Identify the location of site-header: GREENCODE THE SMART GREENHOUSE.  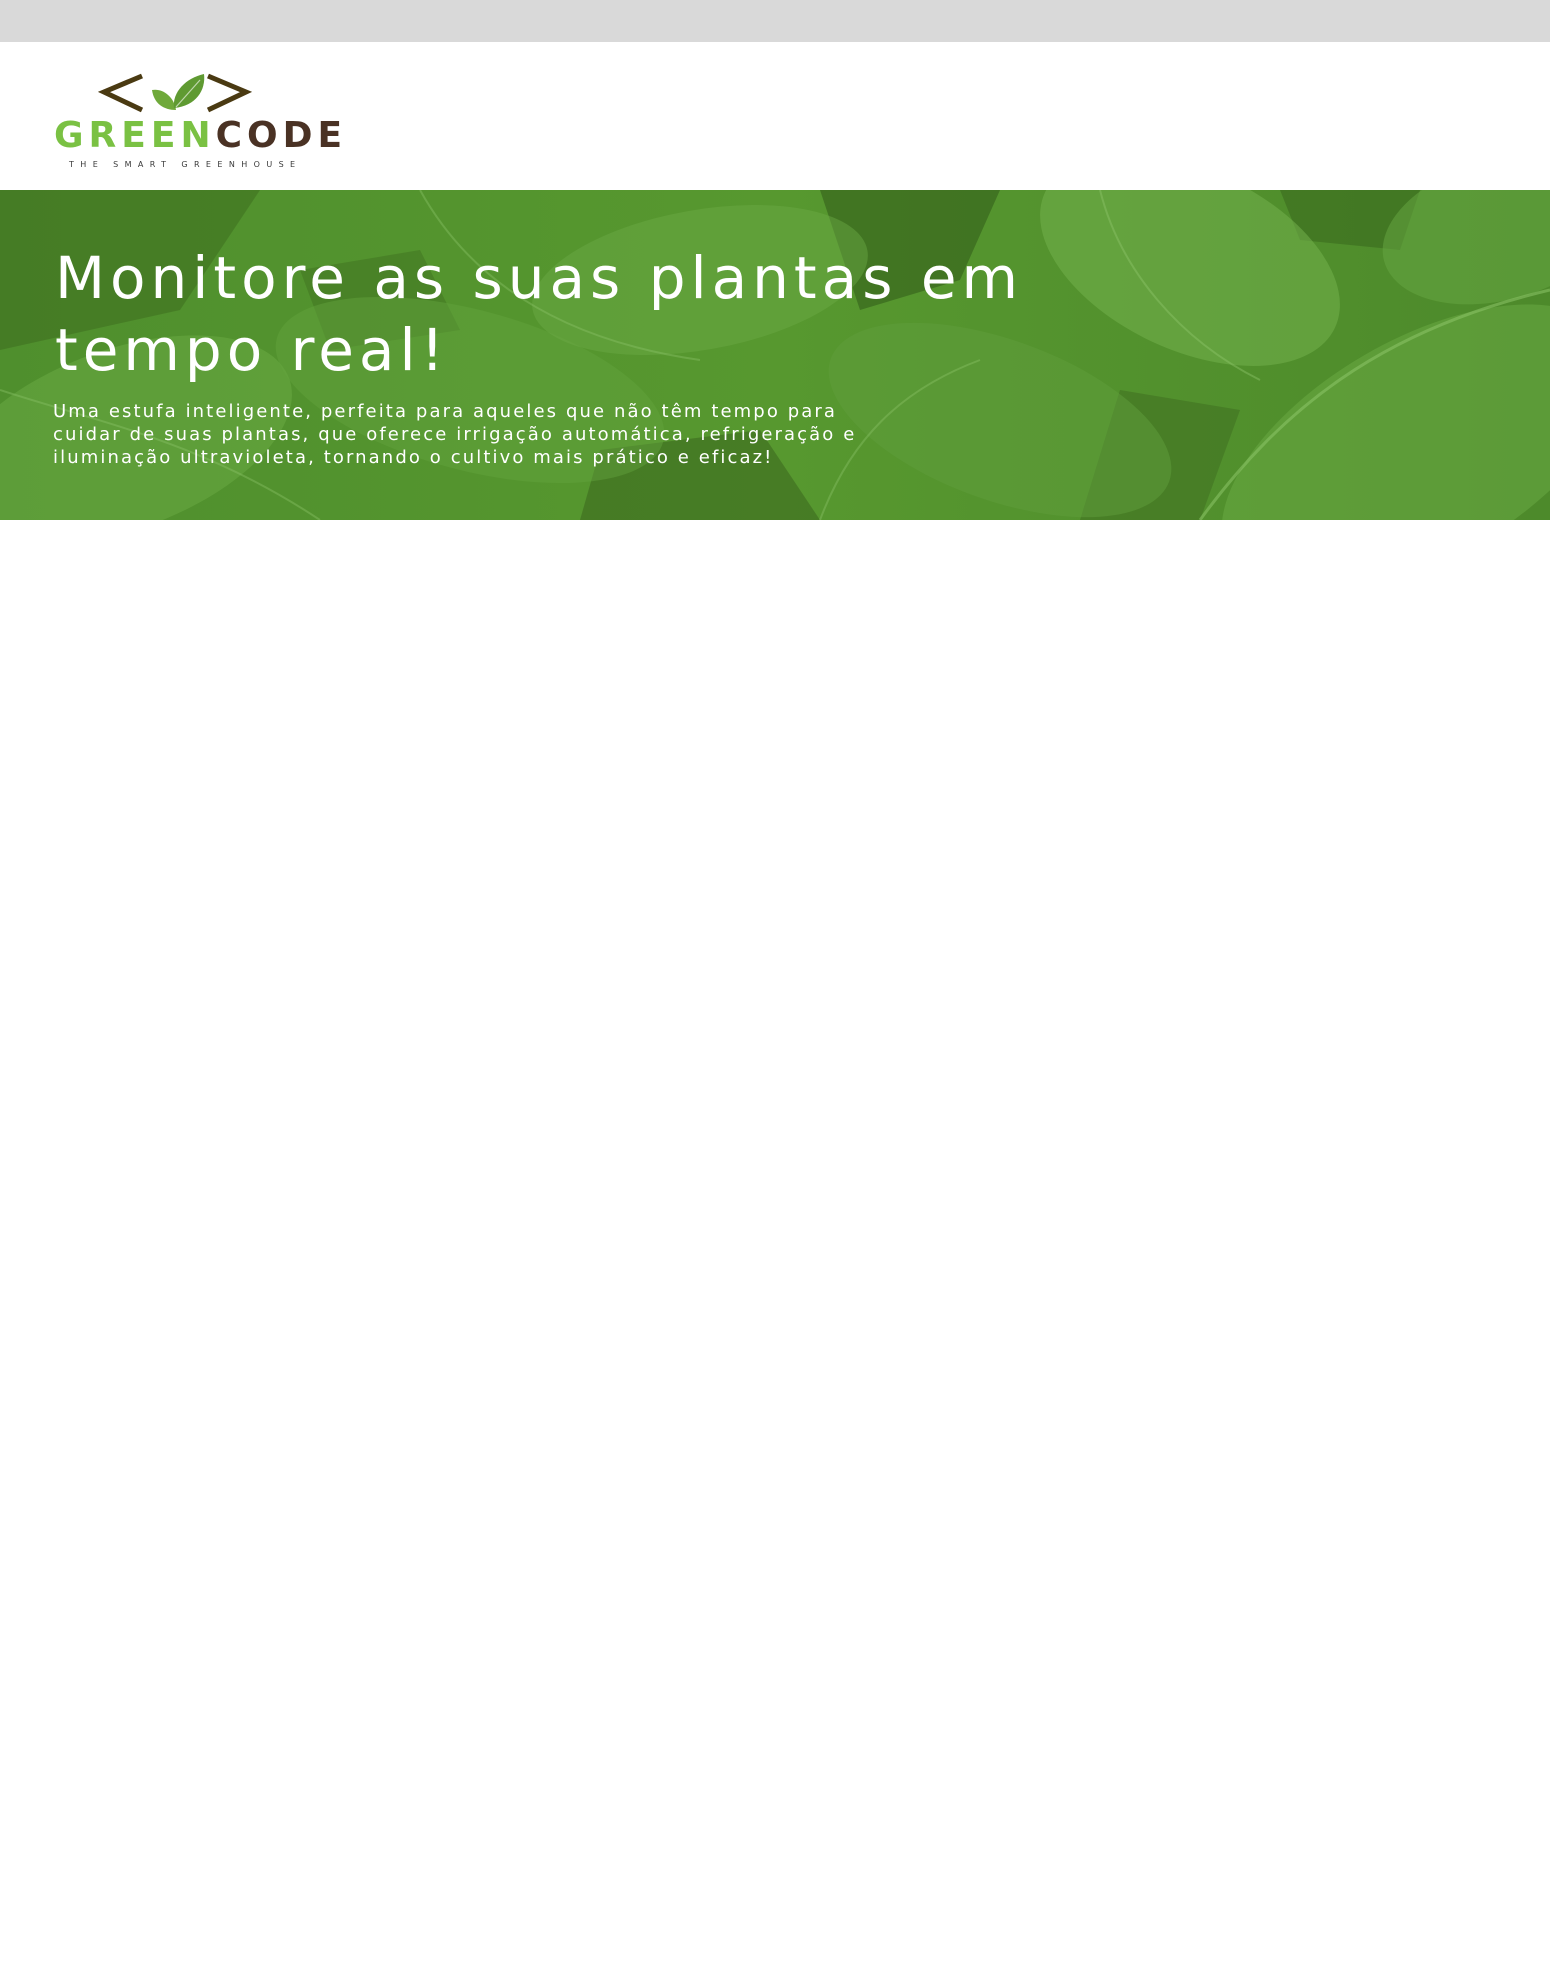
(775, 116).